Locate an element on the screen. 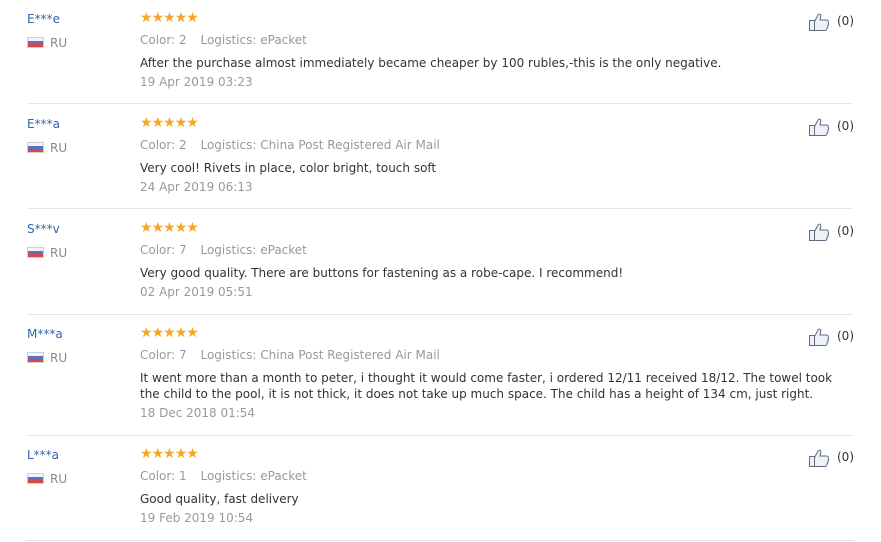 This screenshot has width=881, height=542. review-meta: Color: 1 Logistics: ePacket is located at coordinates (223, 476).